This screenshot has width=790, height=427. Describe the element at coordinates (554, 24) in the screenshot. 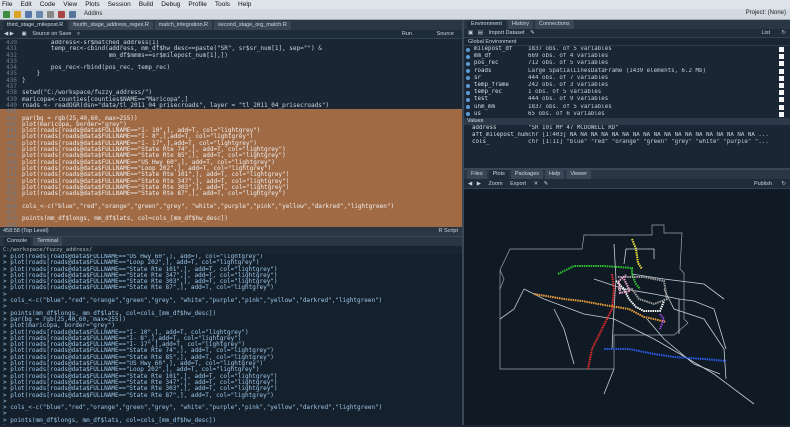

I see `environment-tab: Connections` at that location.